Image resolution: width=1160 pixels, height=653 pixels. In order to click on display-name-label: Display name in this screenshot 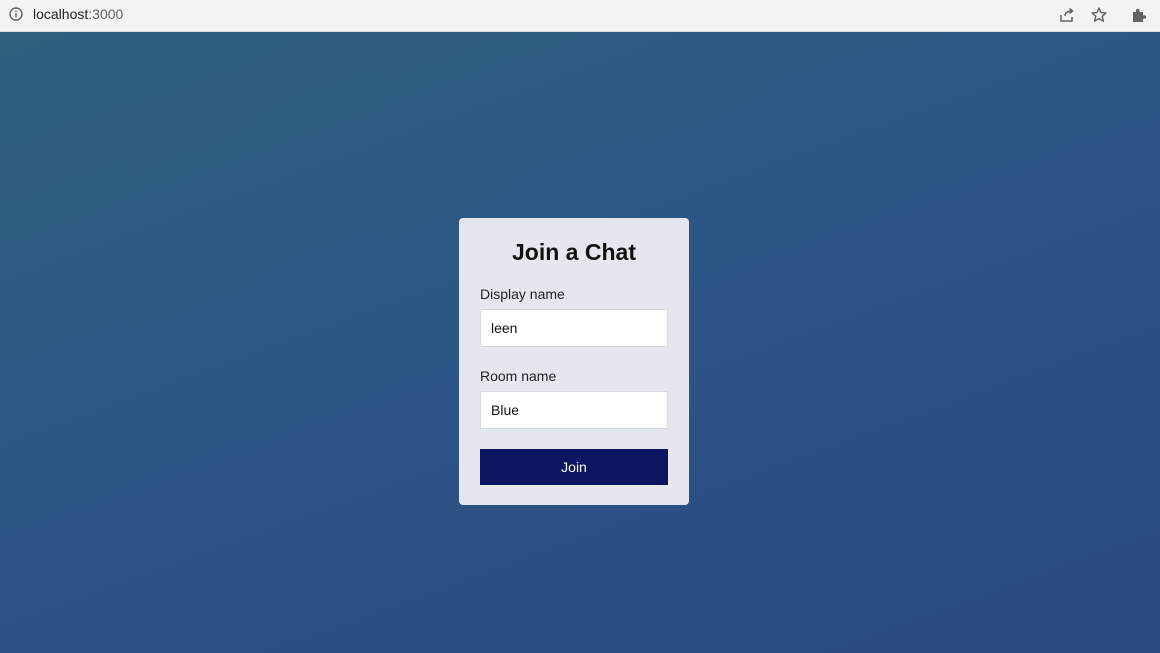, I will do `click(522, 294)`.